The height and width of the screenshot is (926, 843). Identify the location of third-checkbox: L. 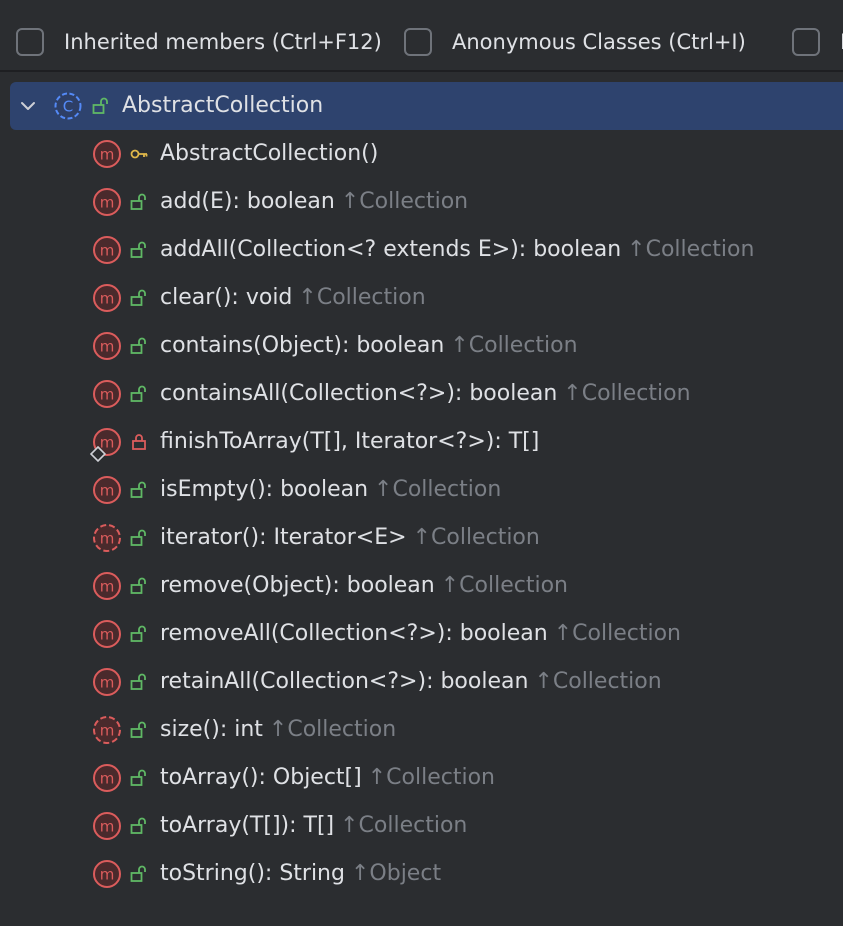
(817, 42).